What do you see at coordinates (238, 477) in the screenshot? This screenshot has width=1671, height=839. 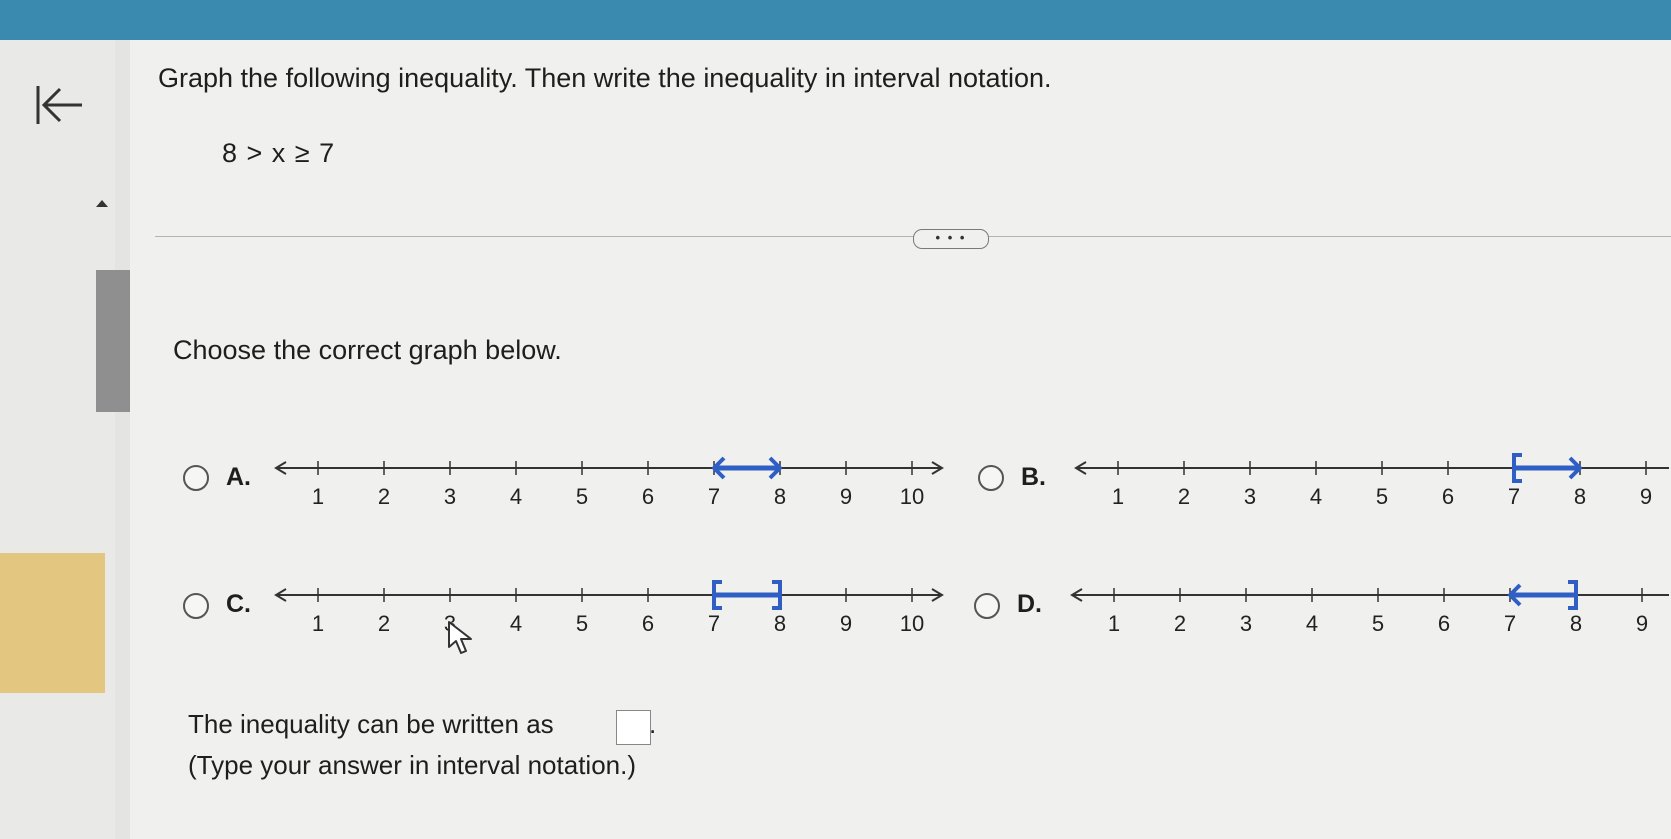 I see `option-a-label: A.` at bounding box center [238, 477].